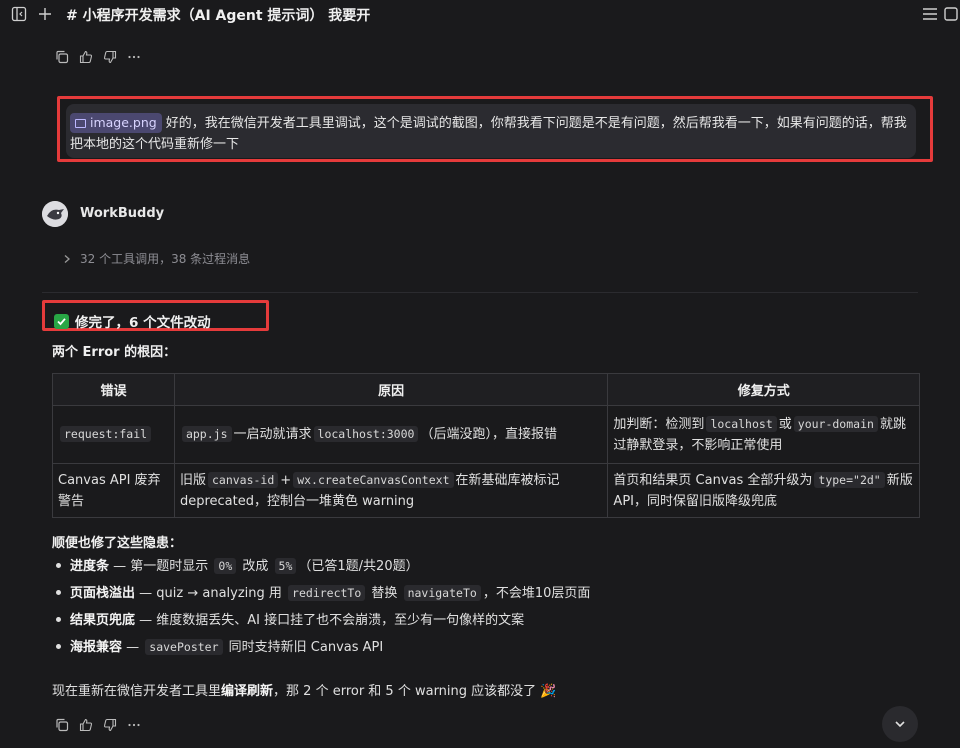 Image resolution: width=960 pixels, height=748 pixels. I want to click on fix-text: 同时支持新旧 Canvas API, so click(304, 647).